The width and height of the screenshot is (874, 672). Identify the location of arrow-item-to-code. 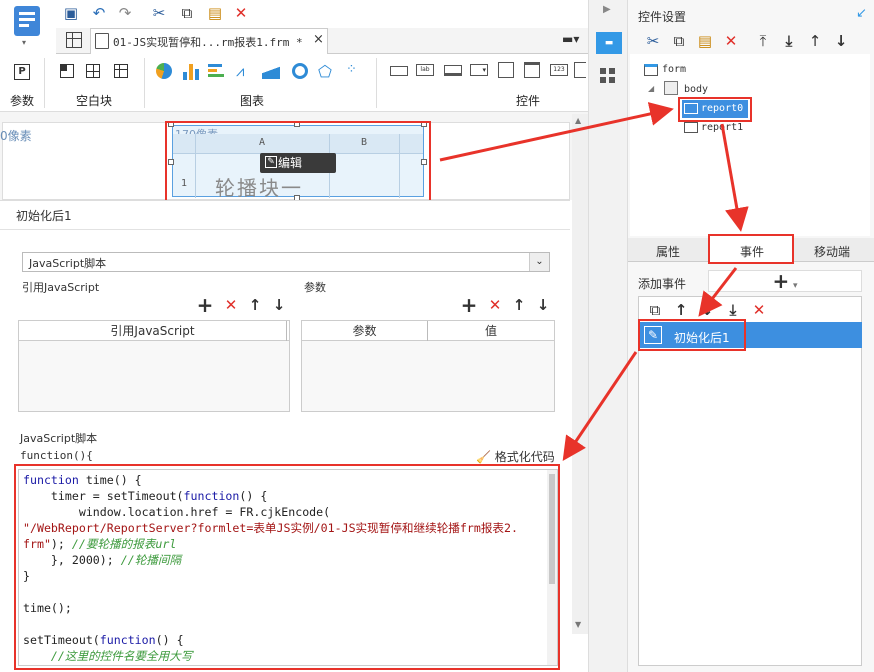
(600, 406).